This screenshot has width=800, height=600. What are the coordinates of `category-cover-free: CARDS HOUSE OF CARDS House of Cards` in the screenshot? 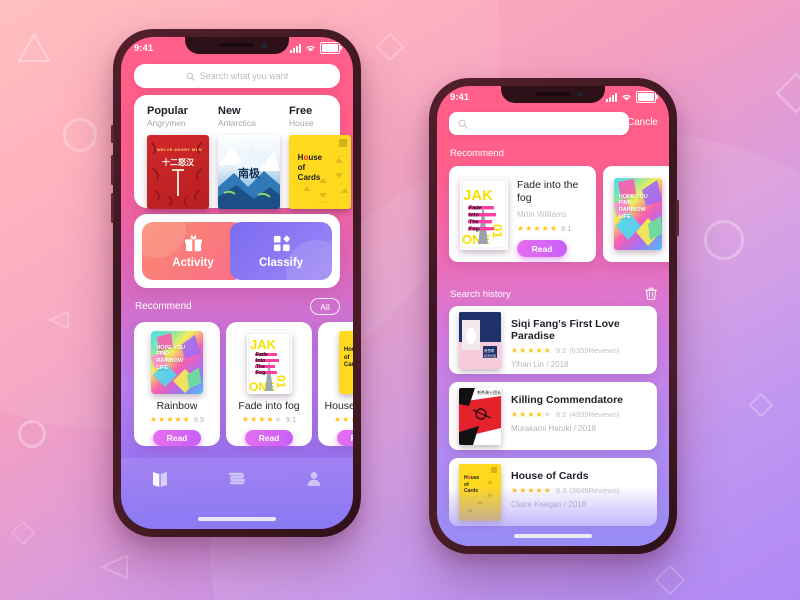 It's located at (320, 172).